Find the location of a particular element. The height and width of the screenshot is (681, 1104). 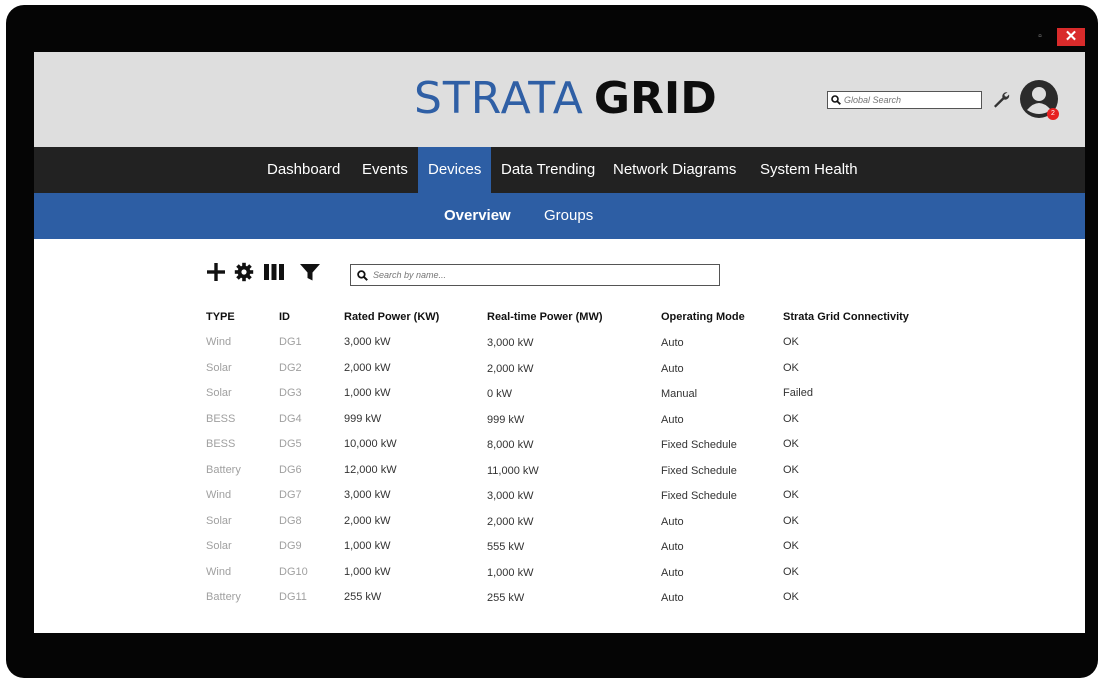

restore-window-icon: ▫ is located at coordinates (1040, 37).